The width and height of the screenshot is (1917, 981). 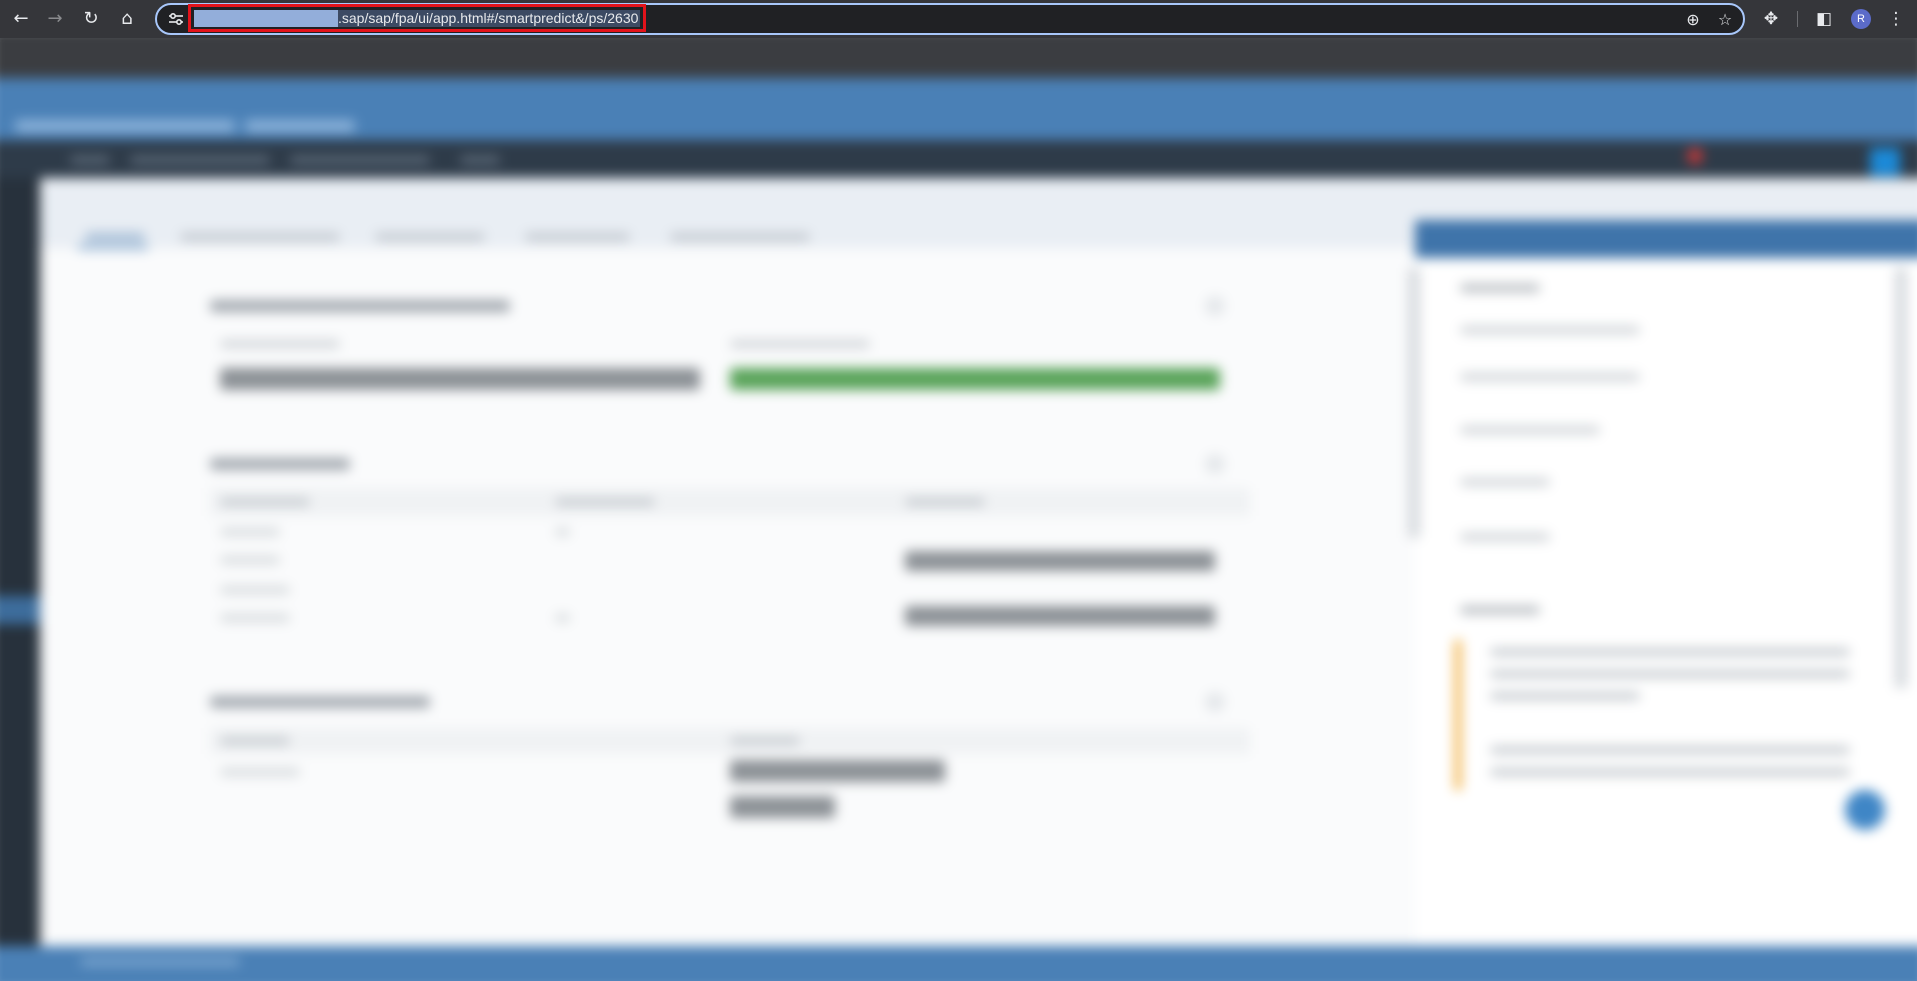 I want to click on left-nav-rail, so click(x=20, y=579).